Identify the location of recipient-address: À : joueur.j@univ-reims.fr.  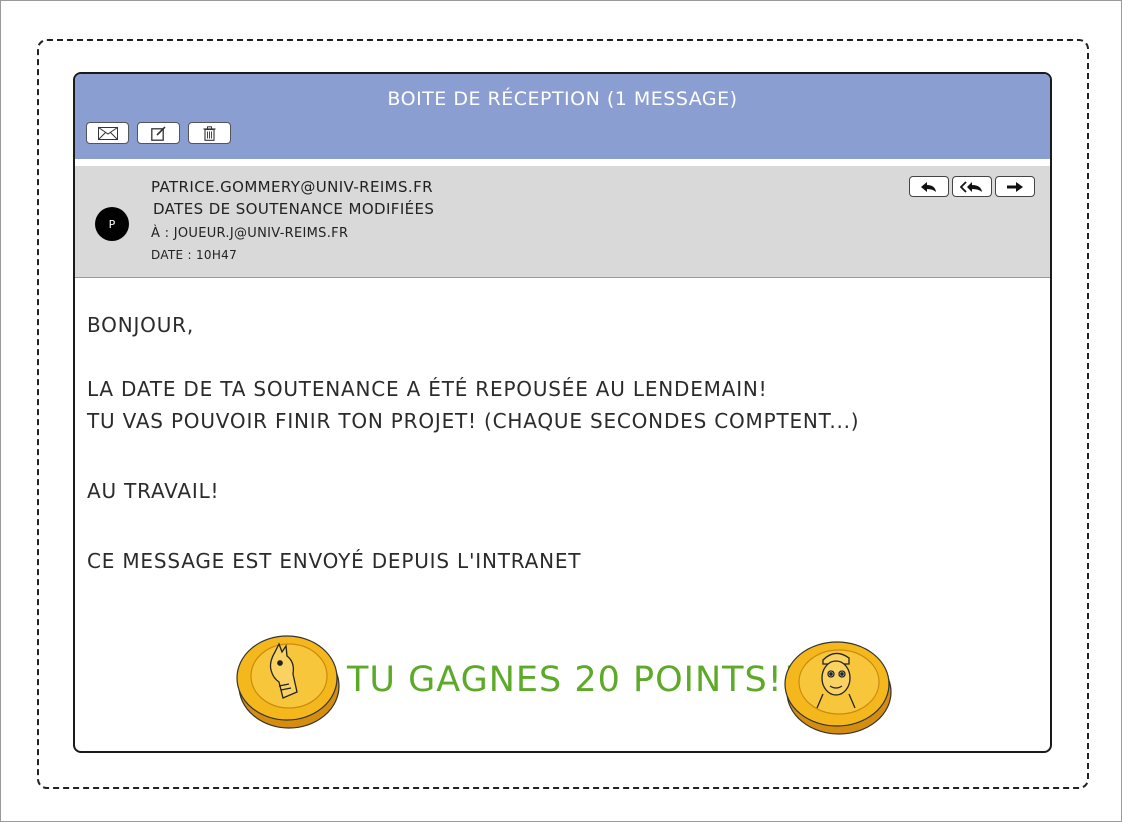
(250, 233).